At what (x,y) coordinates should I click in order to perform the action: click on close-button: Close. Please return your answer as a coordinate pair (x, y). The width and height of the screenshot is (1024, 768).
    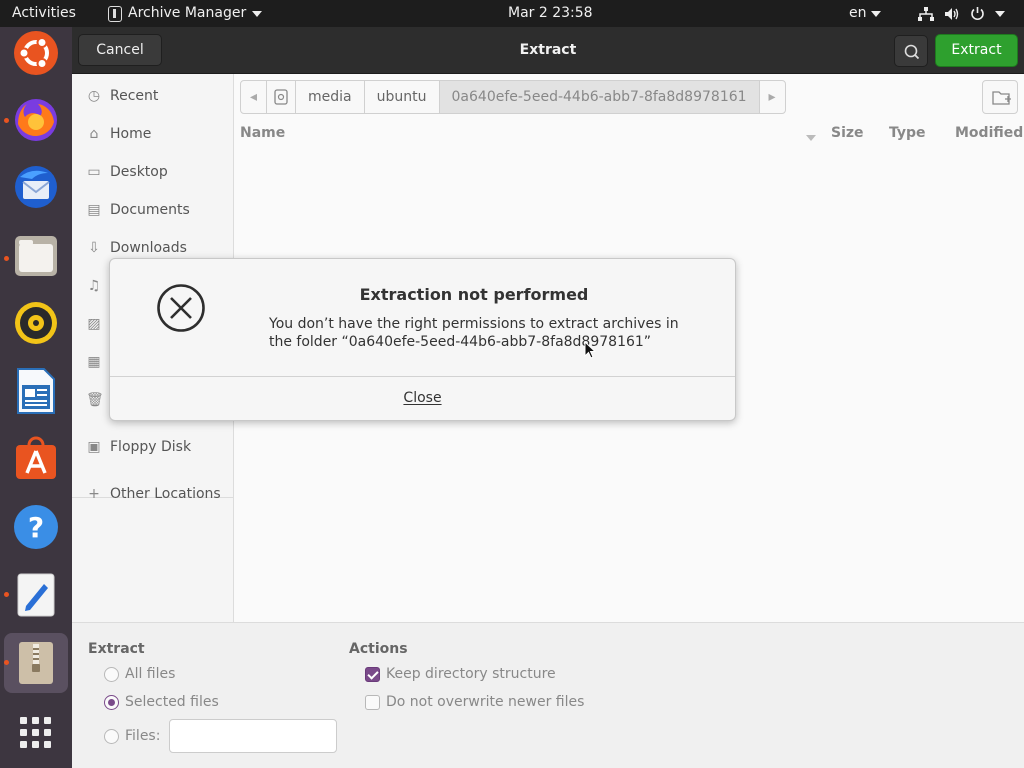
    Looking at the image, I should click on (422, 398).